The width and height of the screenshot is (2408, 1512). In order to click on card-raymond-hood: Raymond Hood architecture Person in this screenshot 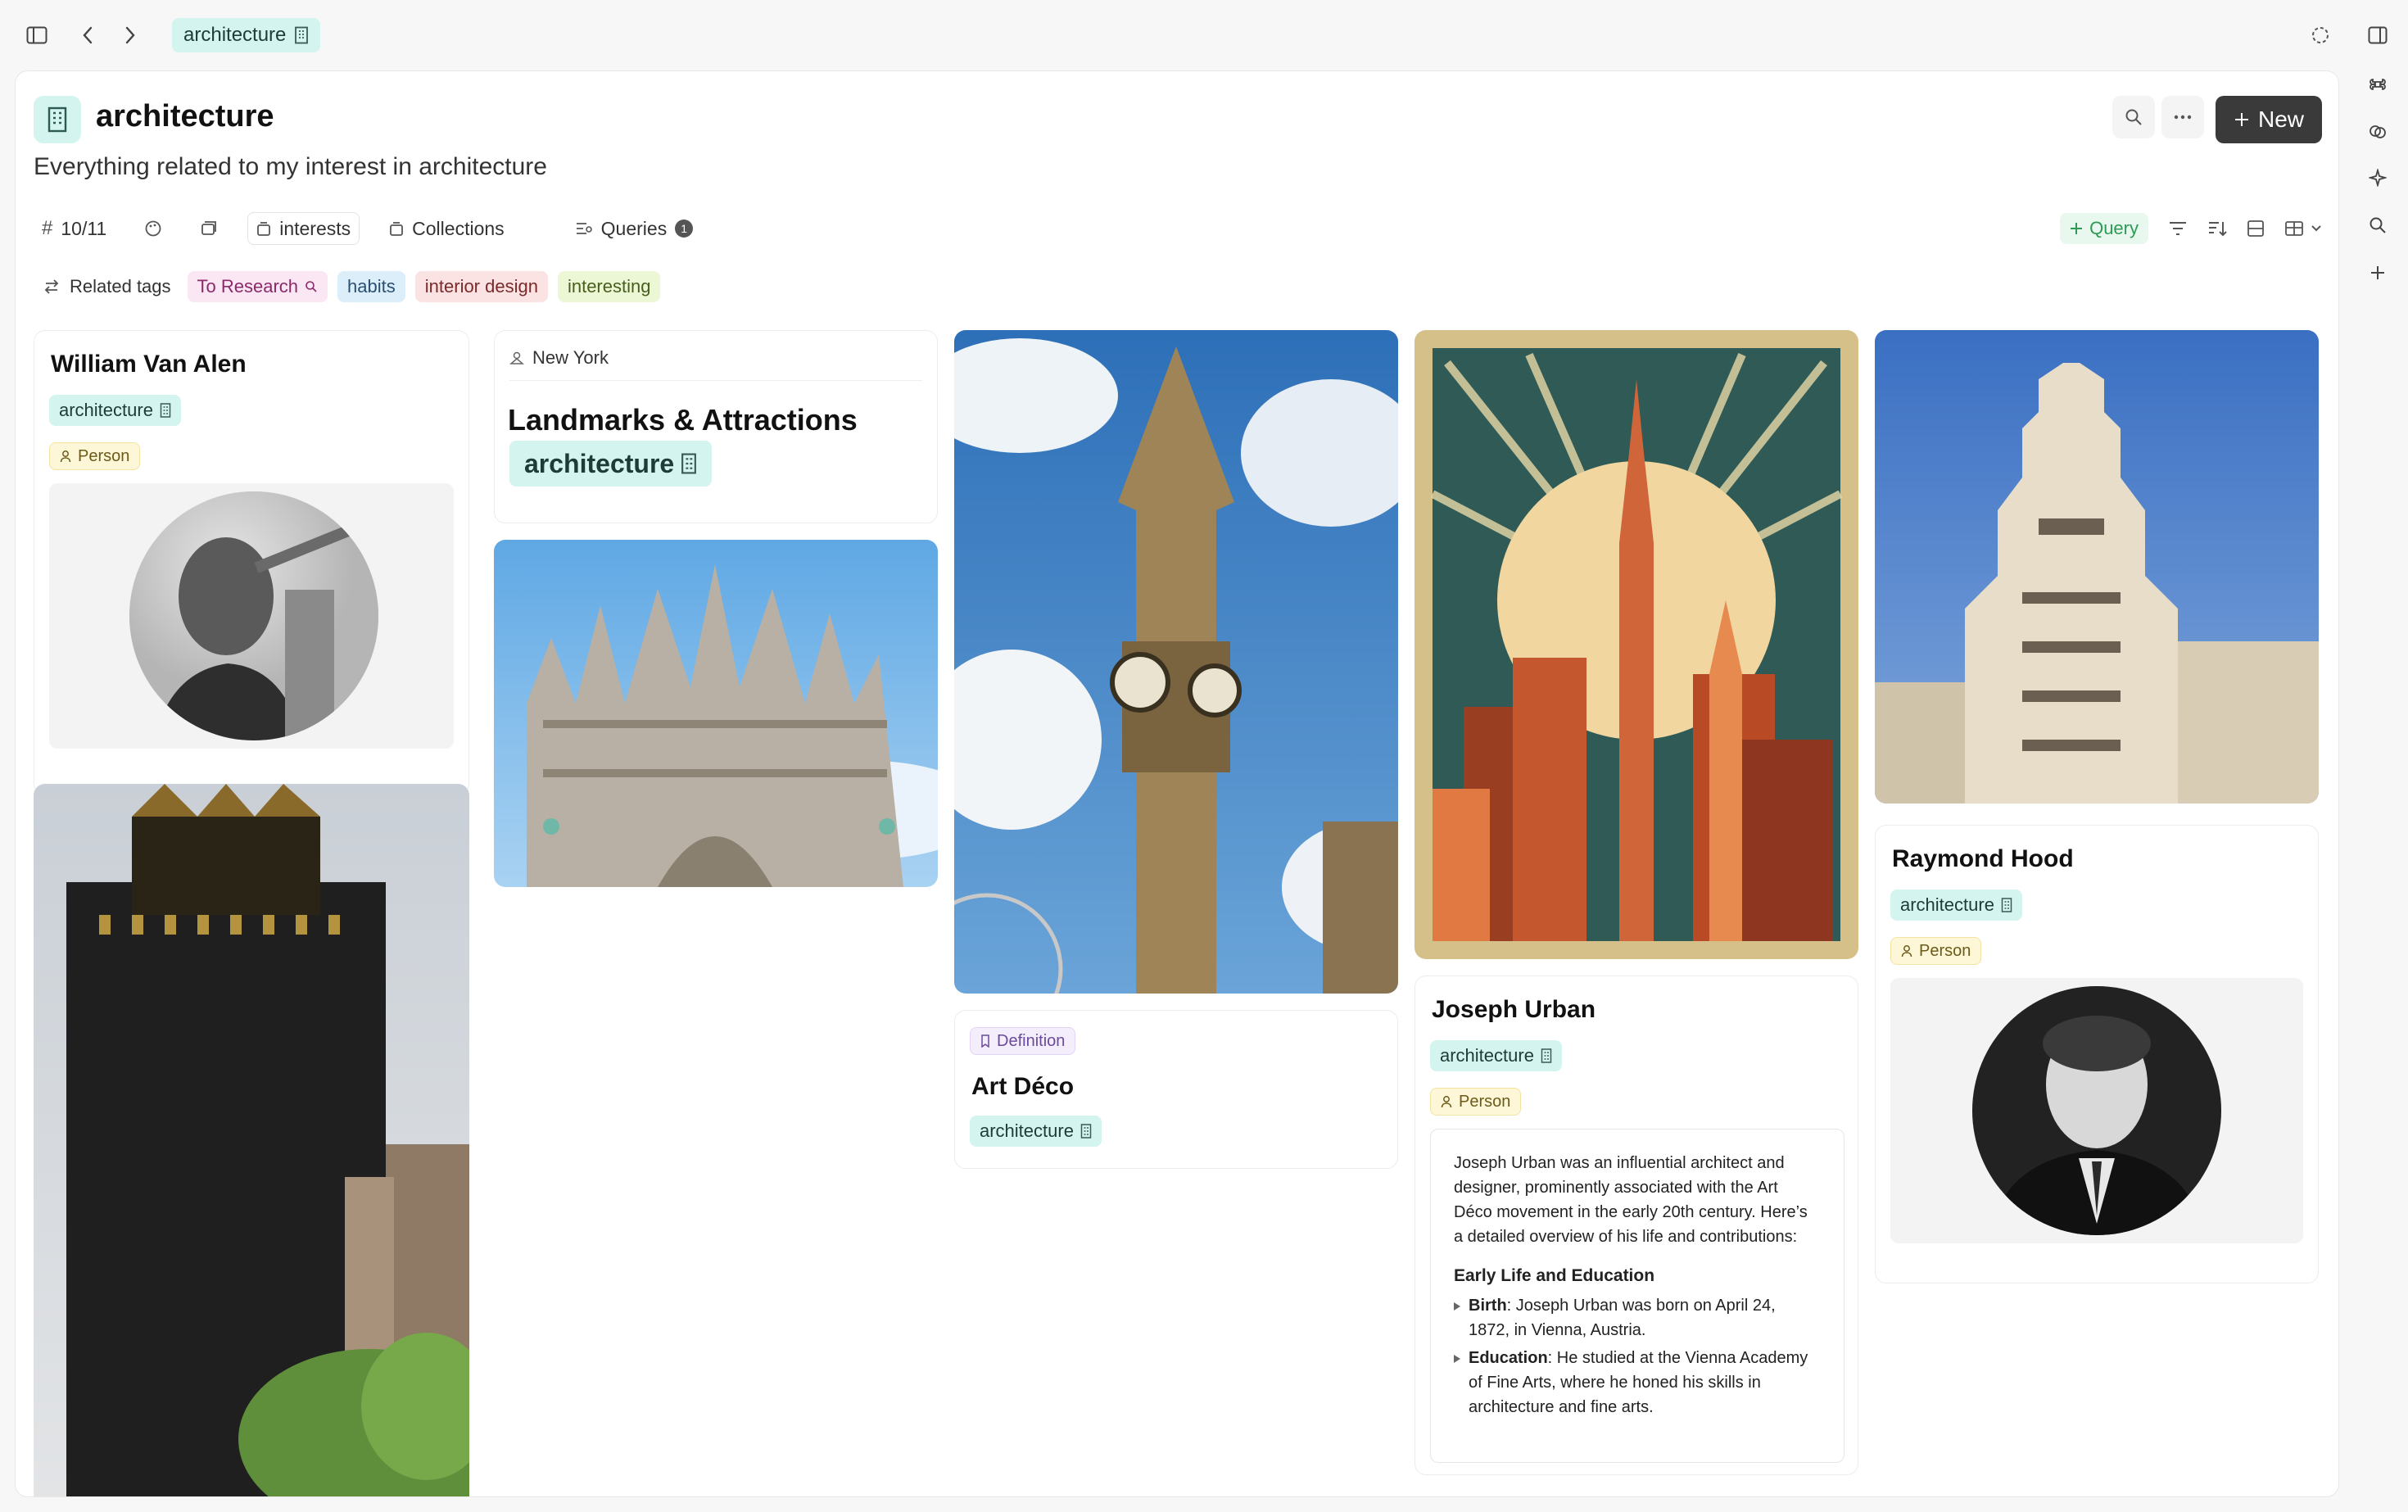, I will do `click(2097, 1054)`.